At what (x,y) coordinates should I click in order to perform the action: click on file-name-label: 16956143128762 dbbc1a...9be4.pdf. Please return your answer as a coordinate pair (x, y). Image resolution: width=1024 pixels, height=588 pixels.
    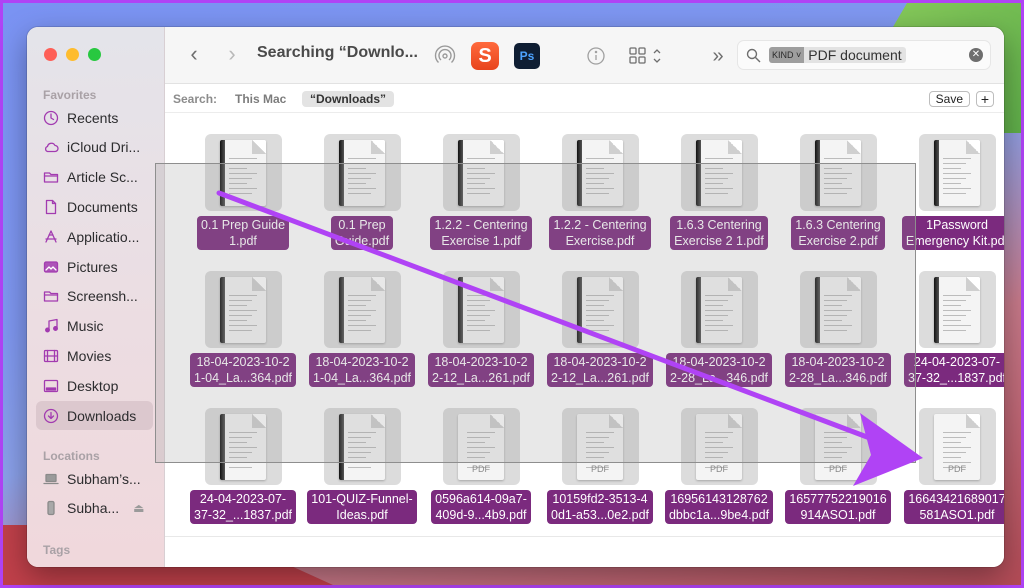
    Looking at the image, I should click on (719, 507).